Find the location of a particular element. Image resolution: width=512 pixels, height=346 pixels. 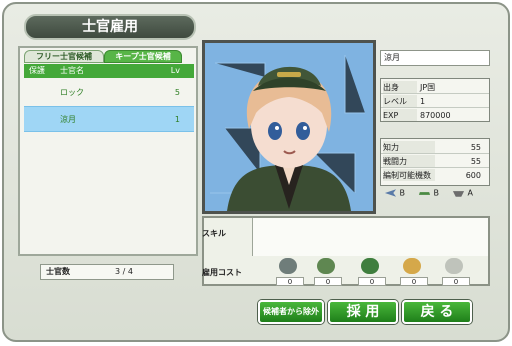

combat-label: 戦闘力 is located at coordinates (409, 161).